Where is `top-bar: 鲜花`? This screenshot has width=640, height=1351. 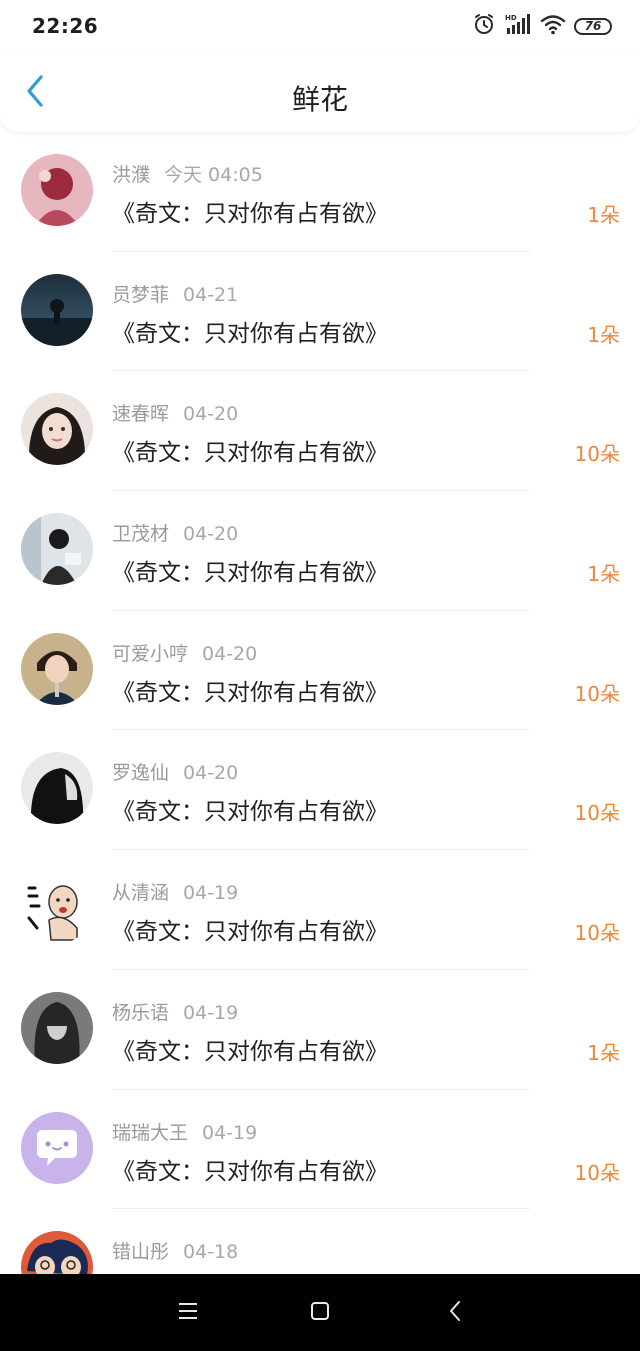 top-bar: 鲜花 is located at coordinates (320, 92).